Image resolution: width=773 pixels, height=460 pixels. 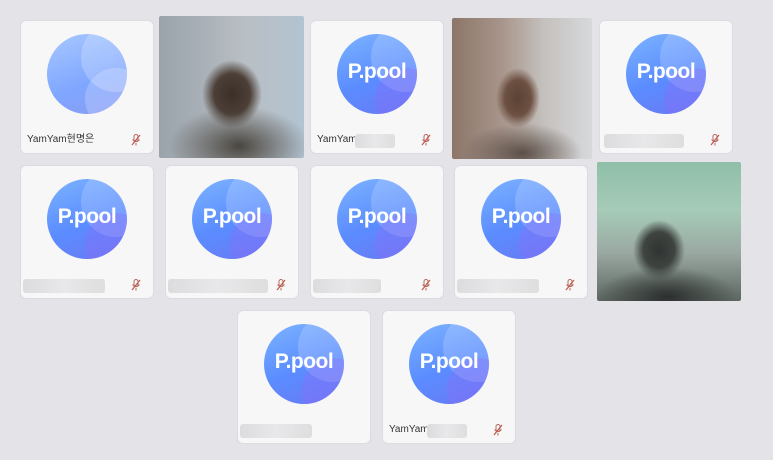 What do you see at coordinates (87, 74) in the screenshot?
I see `avatar` at bounding box center [87, 74].